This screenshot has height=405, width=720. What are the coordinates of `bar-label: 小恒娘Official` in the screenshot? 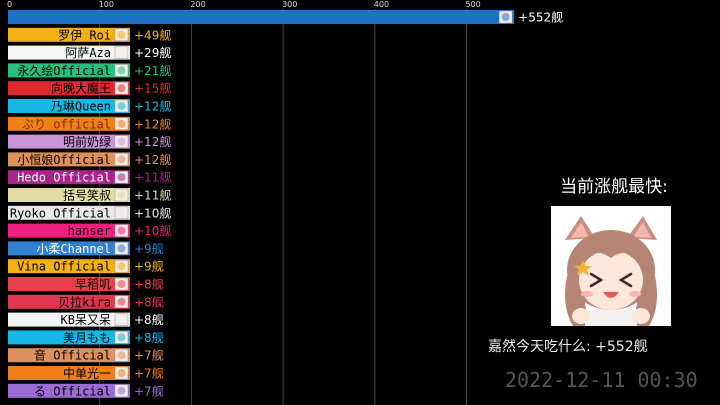 It's located at (64, 159).